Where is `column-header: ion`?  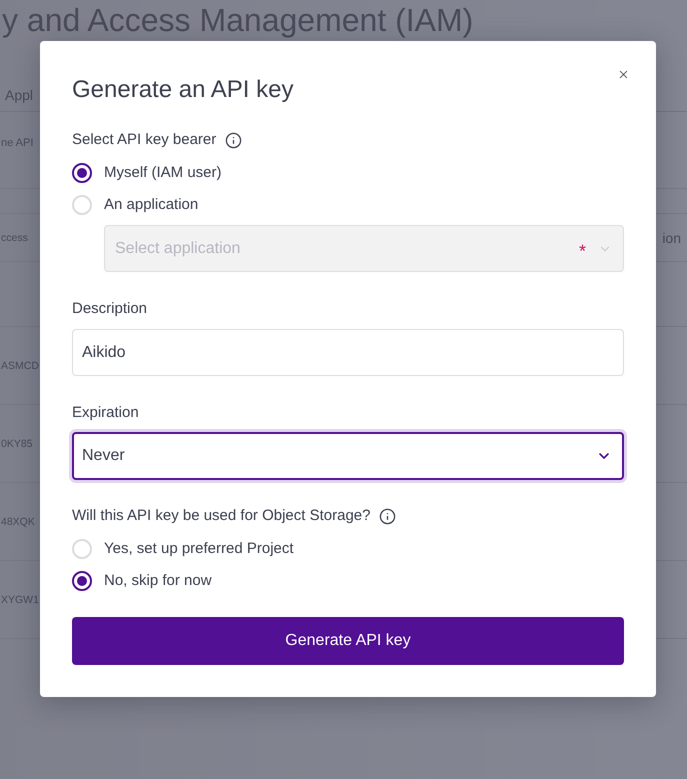
column-header: ion is located at coordinates (671, 238).